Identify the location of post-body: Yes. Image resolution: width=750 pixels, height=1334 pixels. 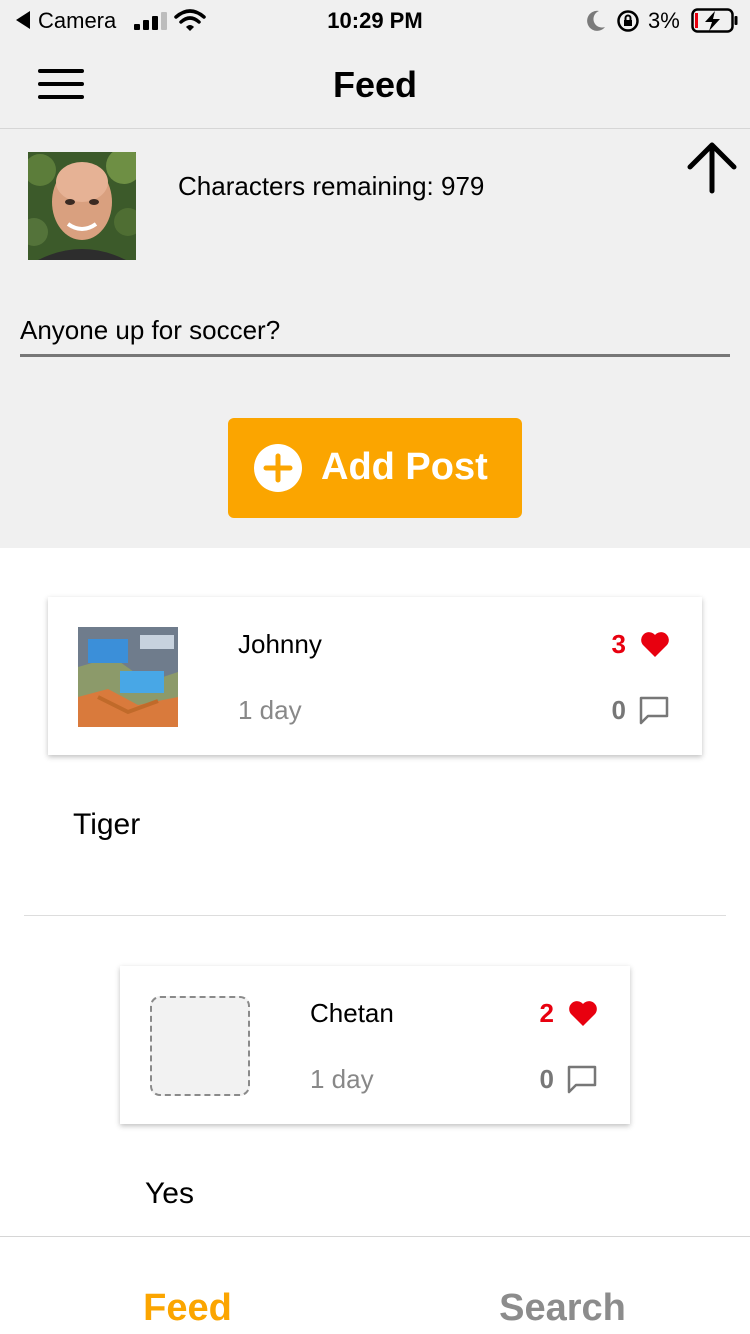
(169, 1193).